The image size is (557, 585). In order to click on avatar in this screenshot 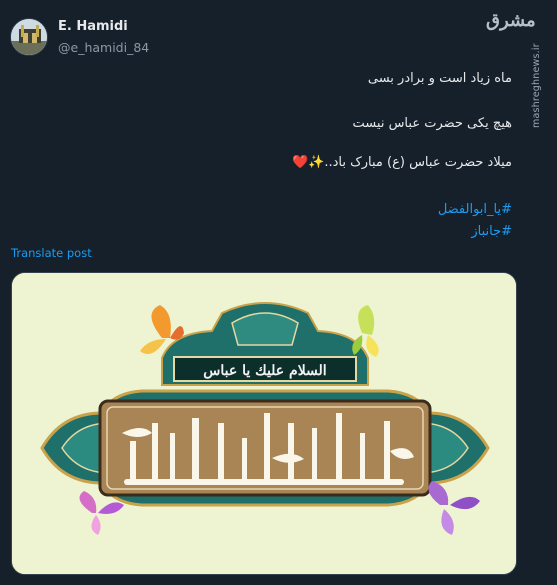, I will do `click(29, 37)`.